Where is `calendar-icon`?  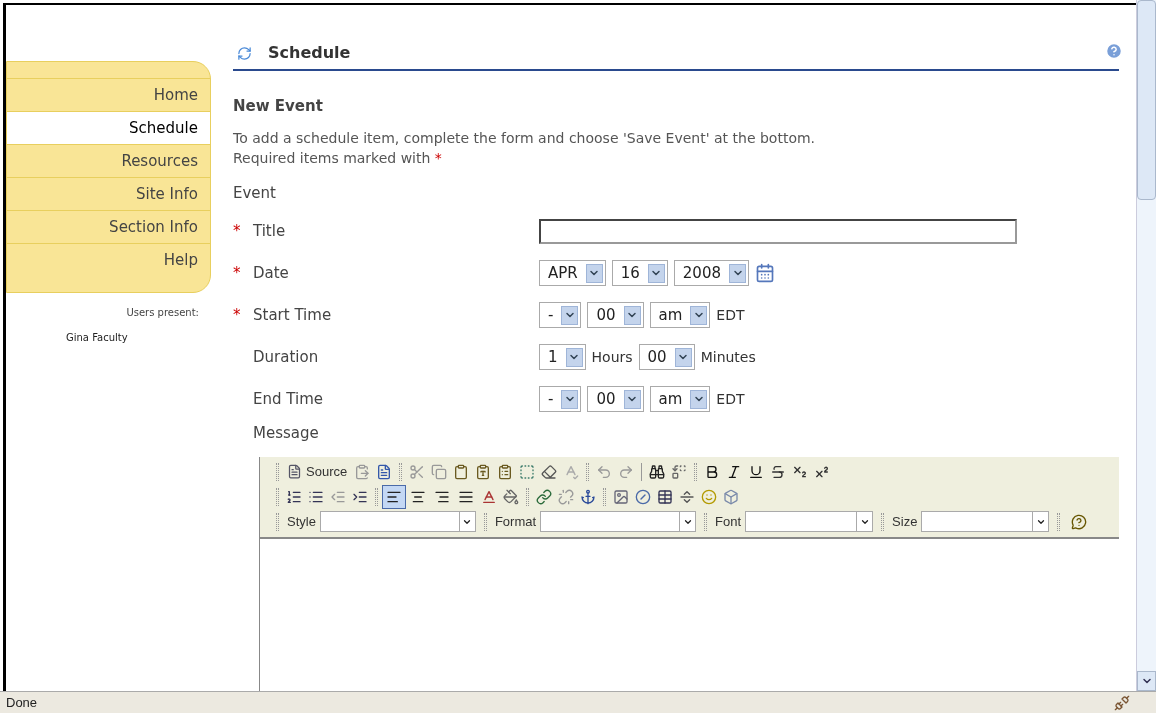
calendar-icon is located at coordinates (765, 273).